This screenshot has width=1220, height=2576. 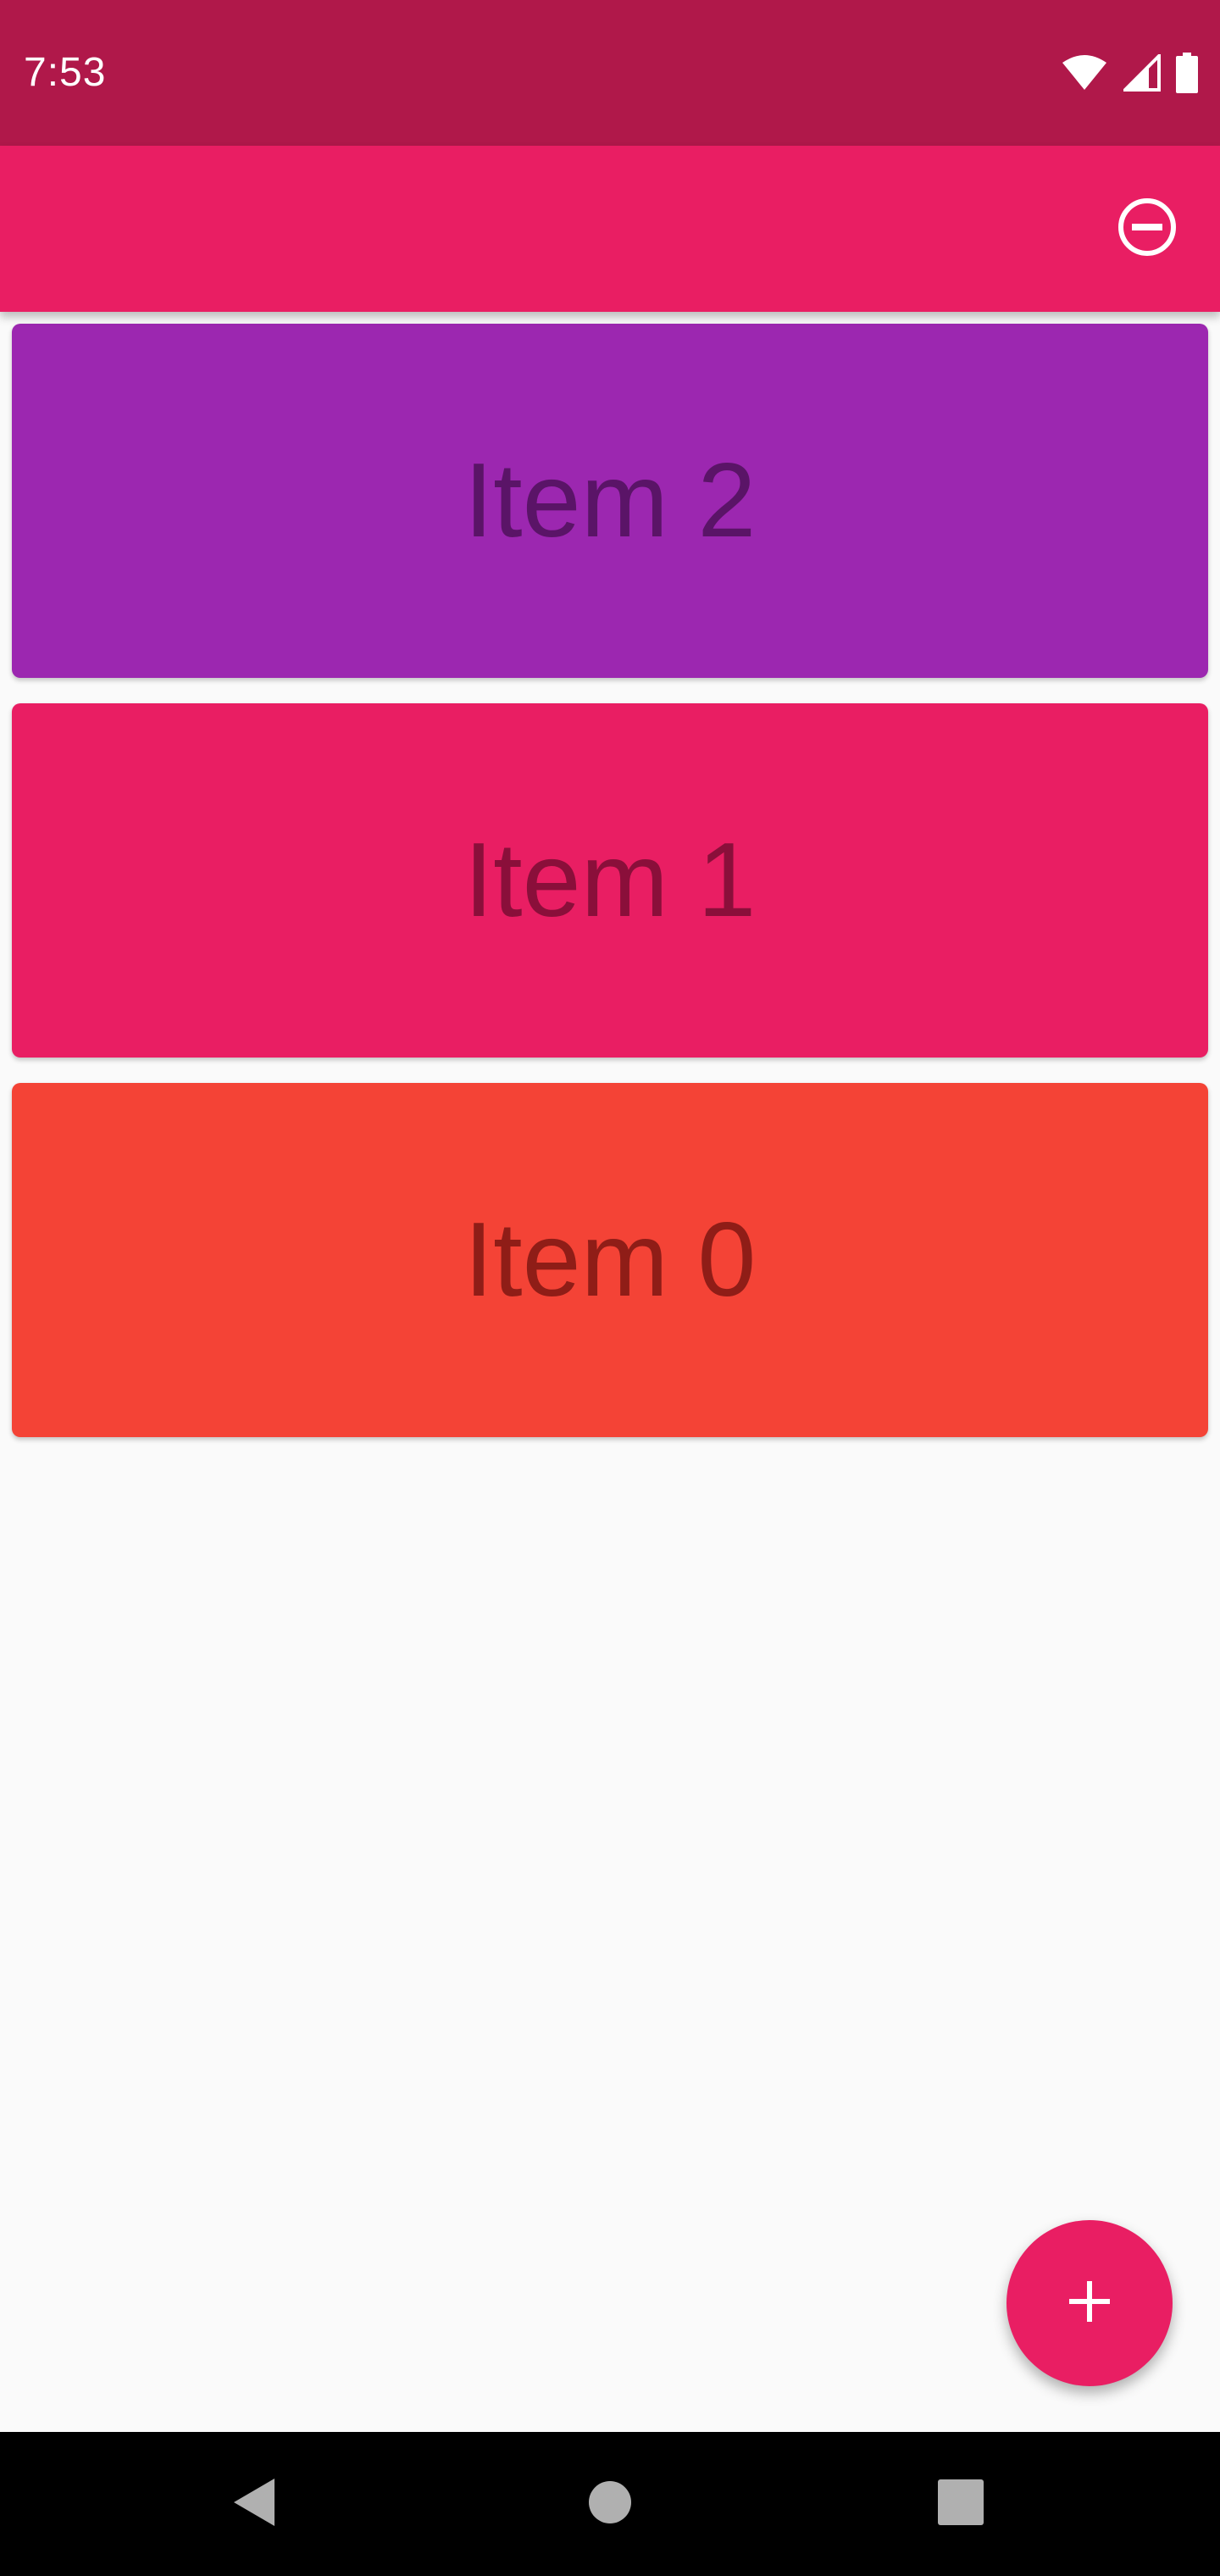 I want to click on app-bar, so click(x=610, y=229).